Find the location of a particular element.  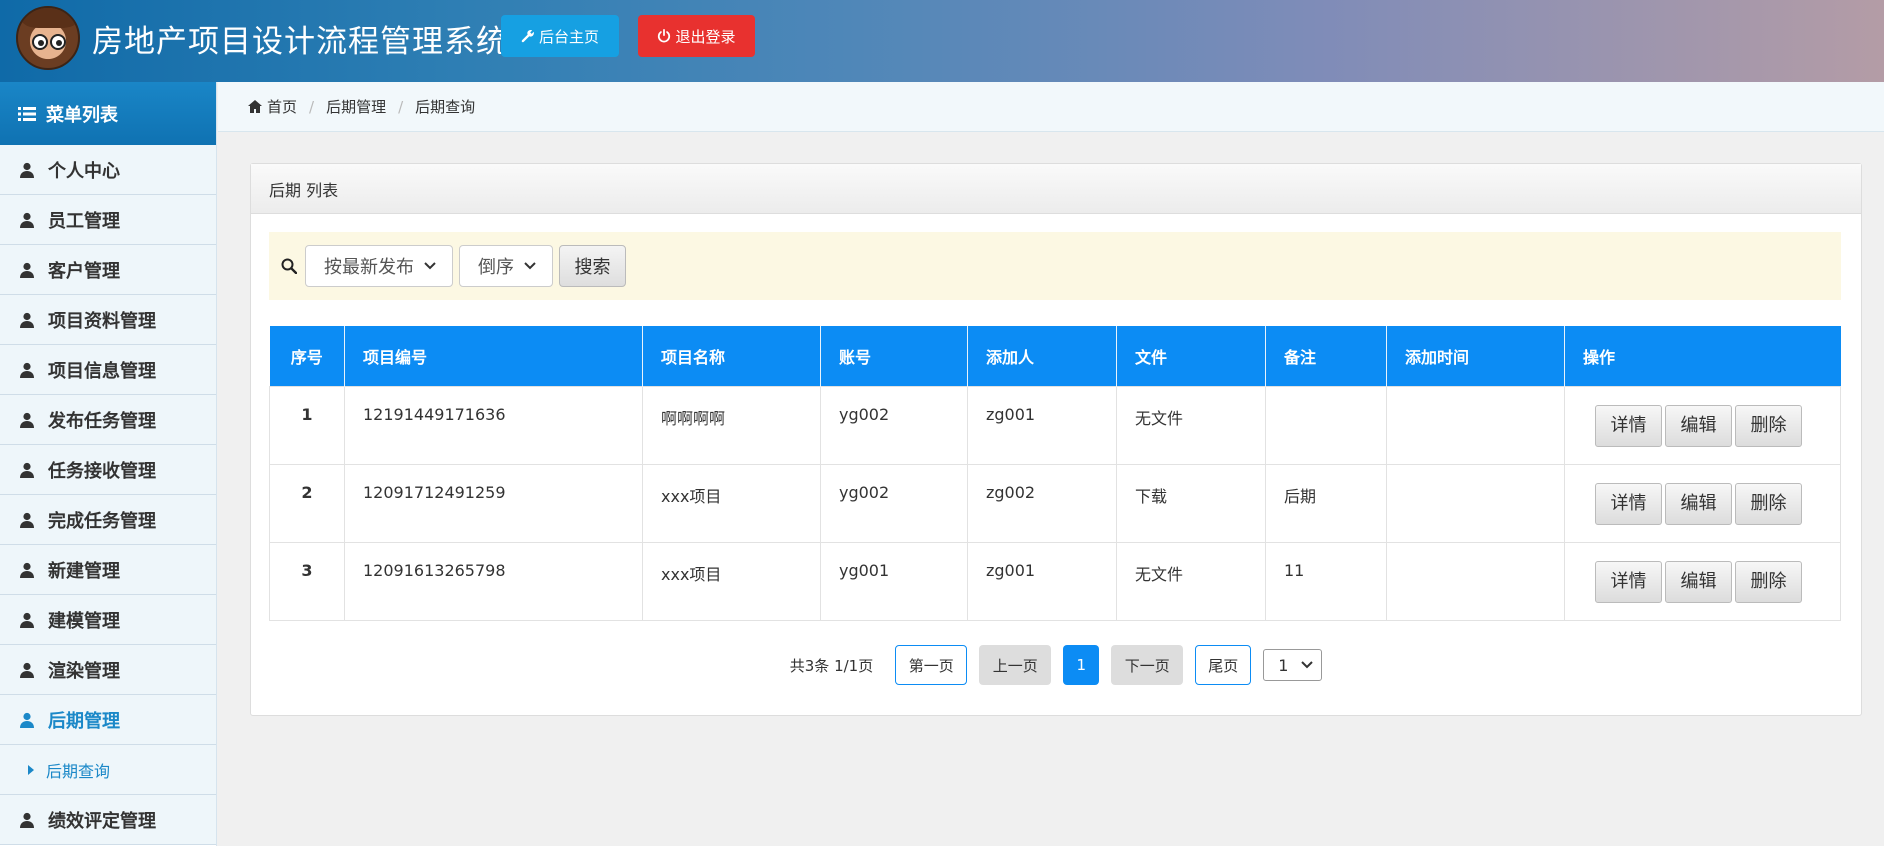

prev-page-button: 上一页 is located at coordinates (1015, 665).